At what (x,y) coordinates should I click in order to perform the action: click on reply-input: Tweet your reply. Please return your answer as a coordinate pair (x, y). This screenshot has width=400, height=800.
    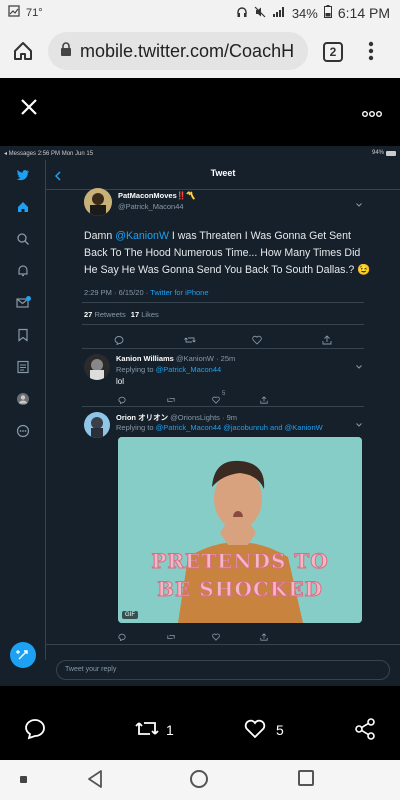
    Looking at the image, I should click on (223, 670).